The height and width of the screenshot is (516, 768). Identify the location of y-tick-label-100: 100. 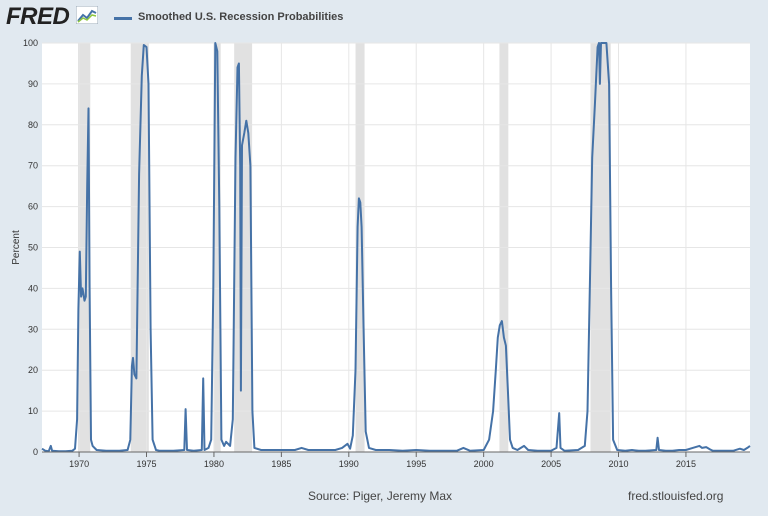
(30, 43).